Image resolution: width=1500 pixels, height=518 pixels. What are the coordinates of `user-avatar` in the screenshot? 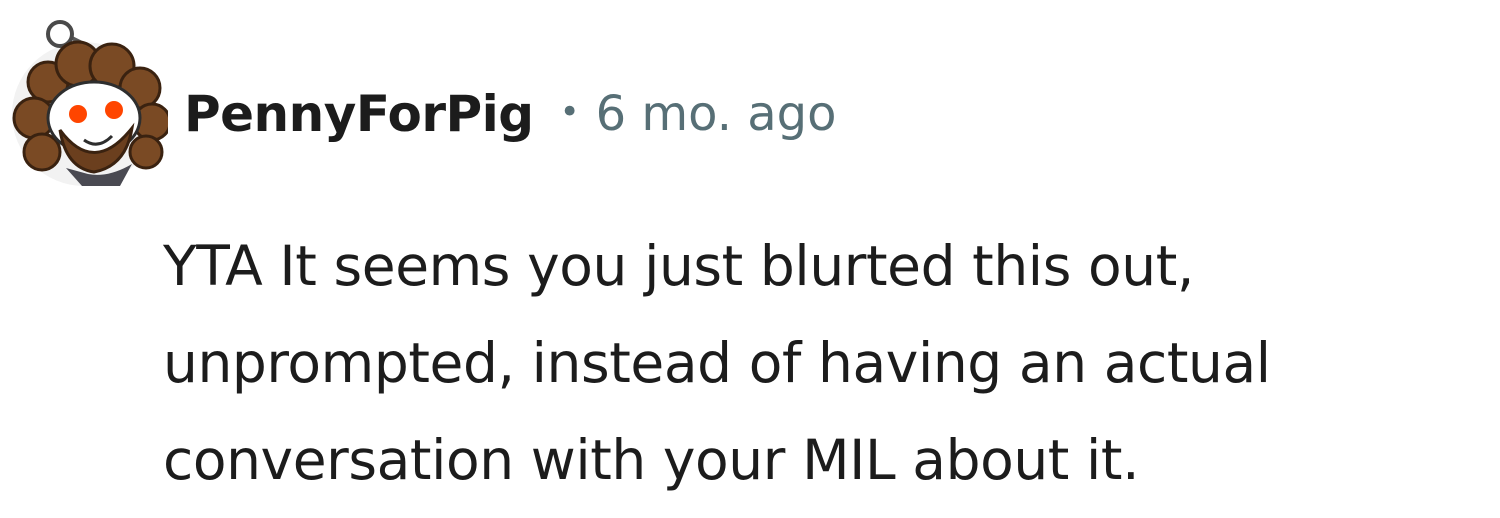 It's located at (90, 102).